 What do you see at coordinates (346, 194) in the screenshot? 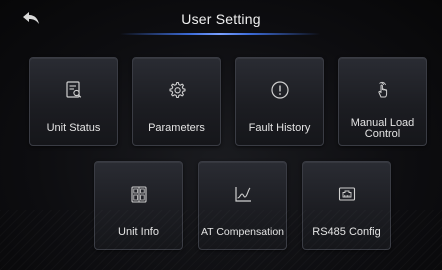
I see `port-icon` at bounding box center [346, 194].